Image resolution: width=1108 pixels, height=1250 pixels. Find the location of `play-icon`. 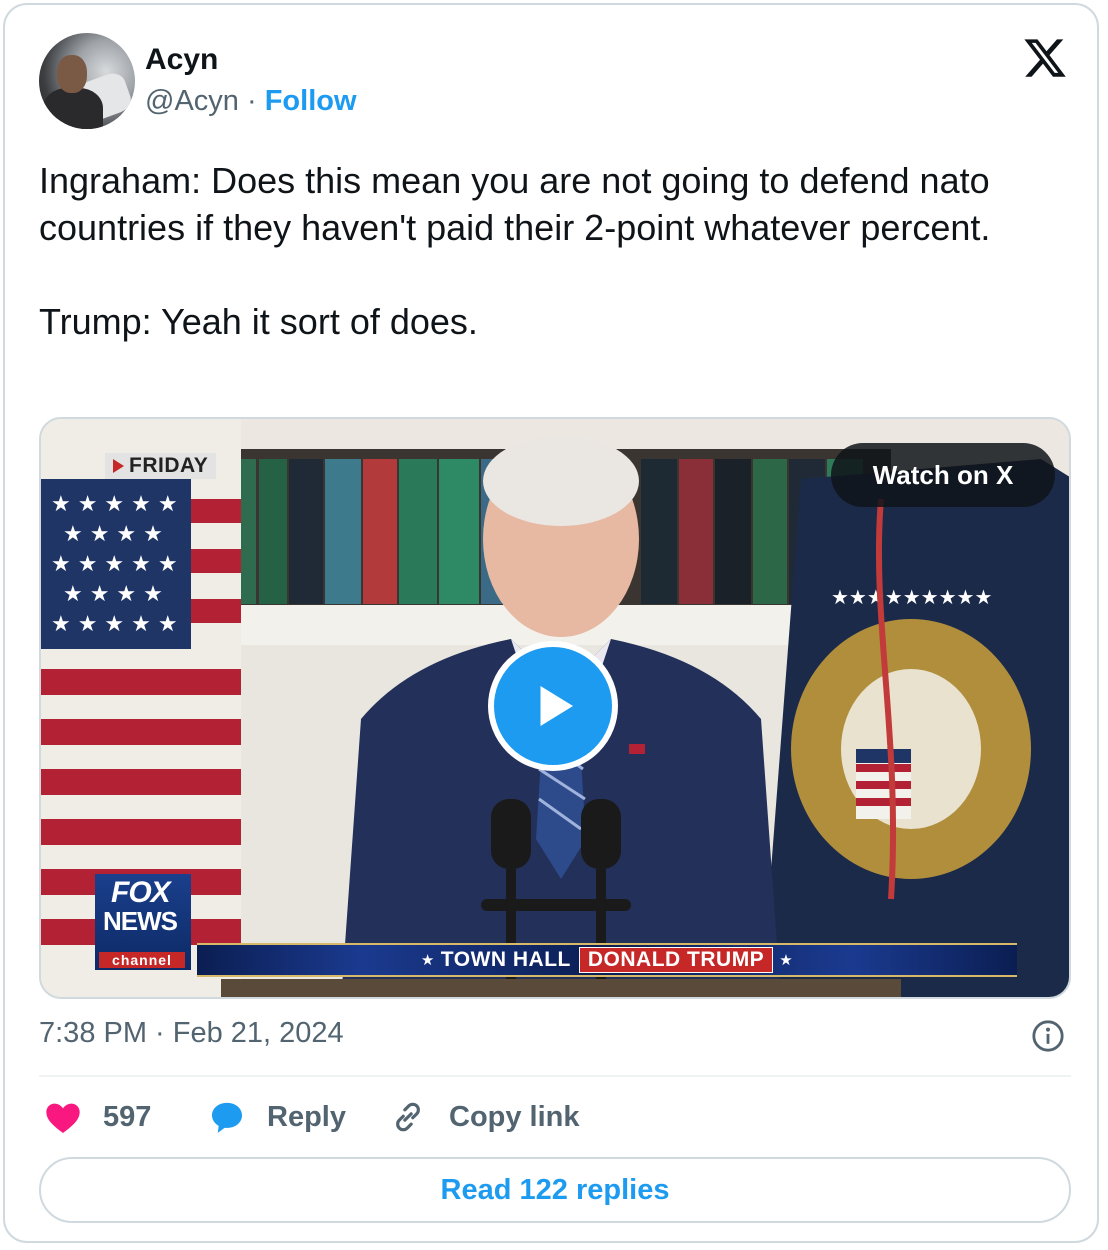

play-icon is located at coordinates (556, 706).